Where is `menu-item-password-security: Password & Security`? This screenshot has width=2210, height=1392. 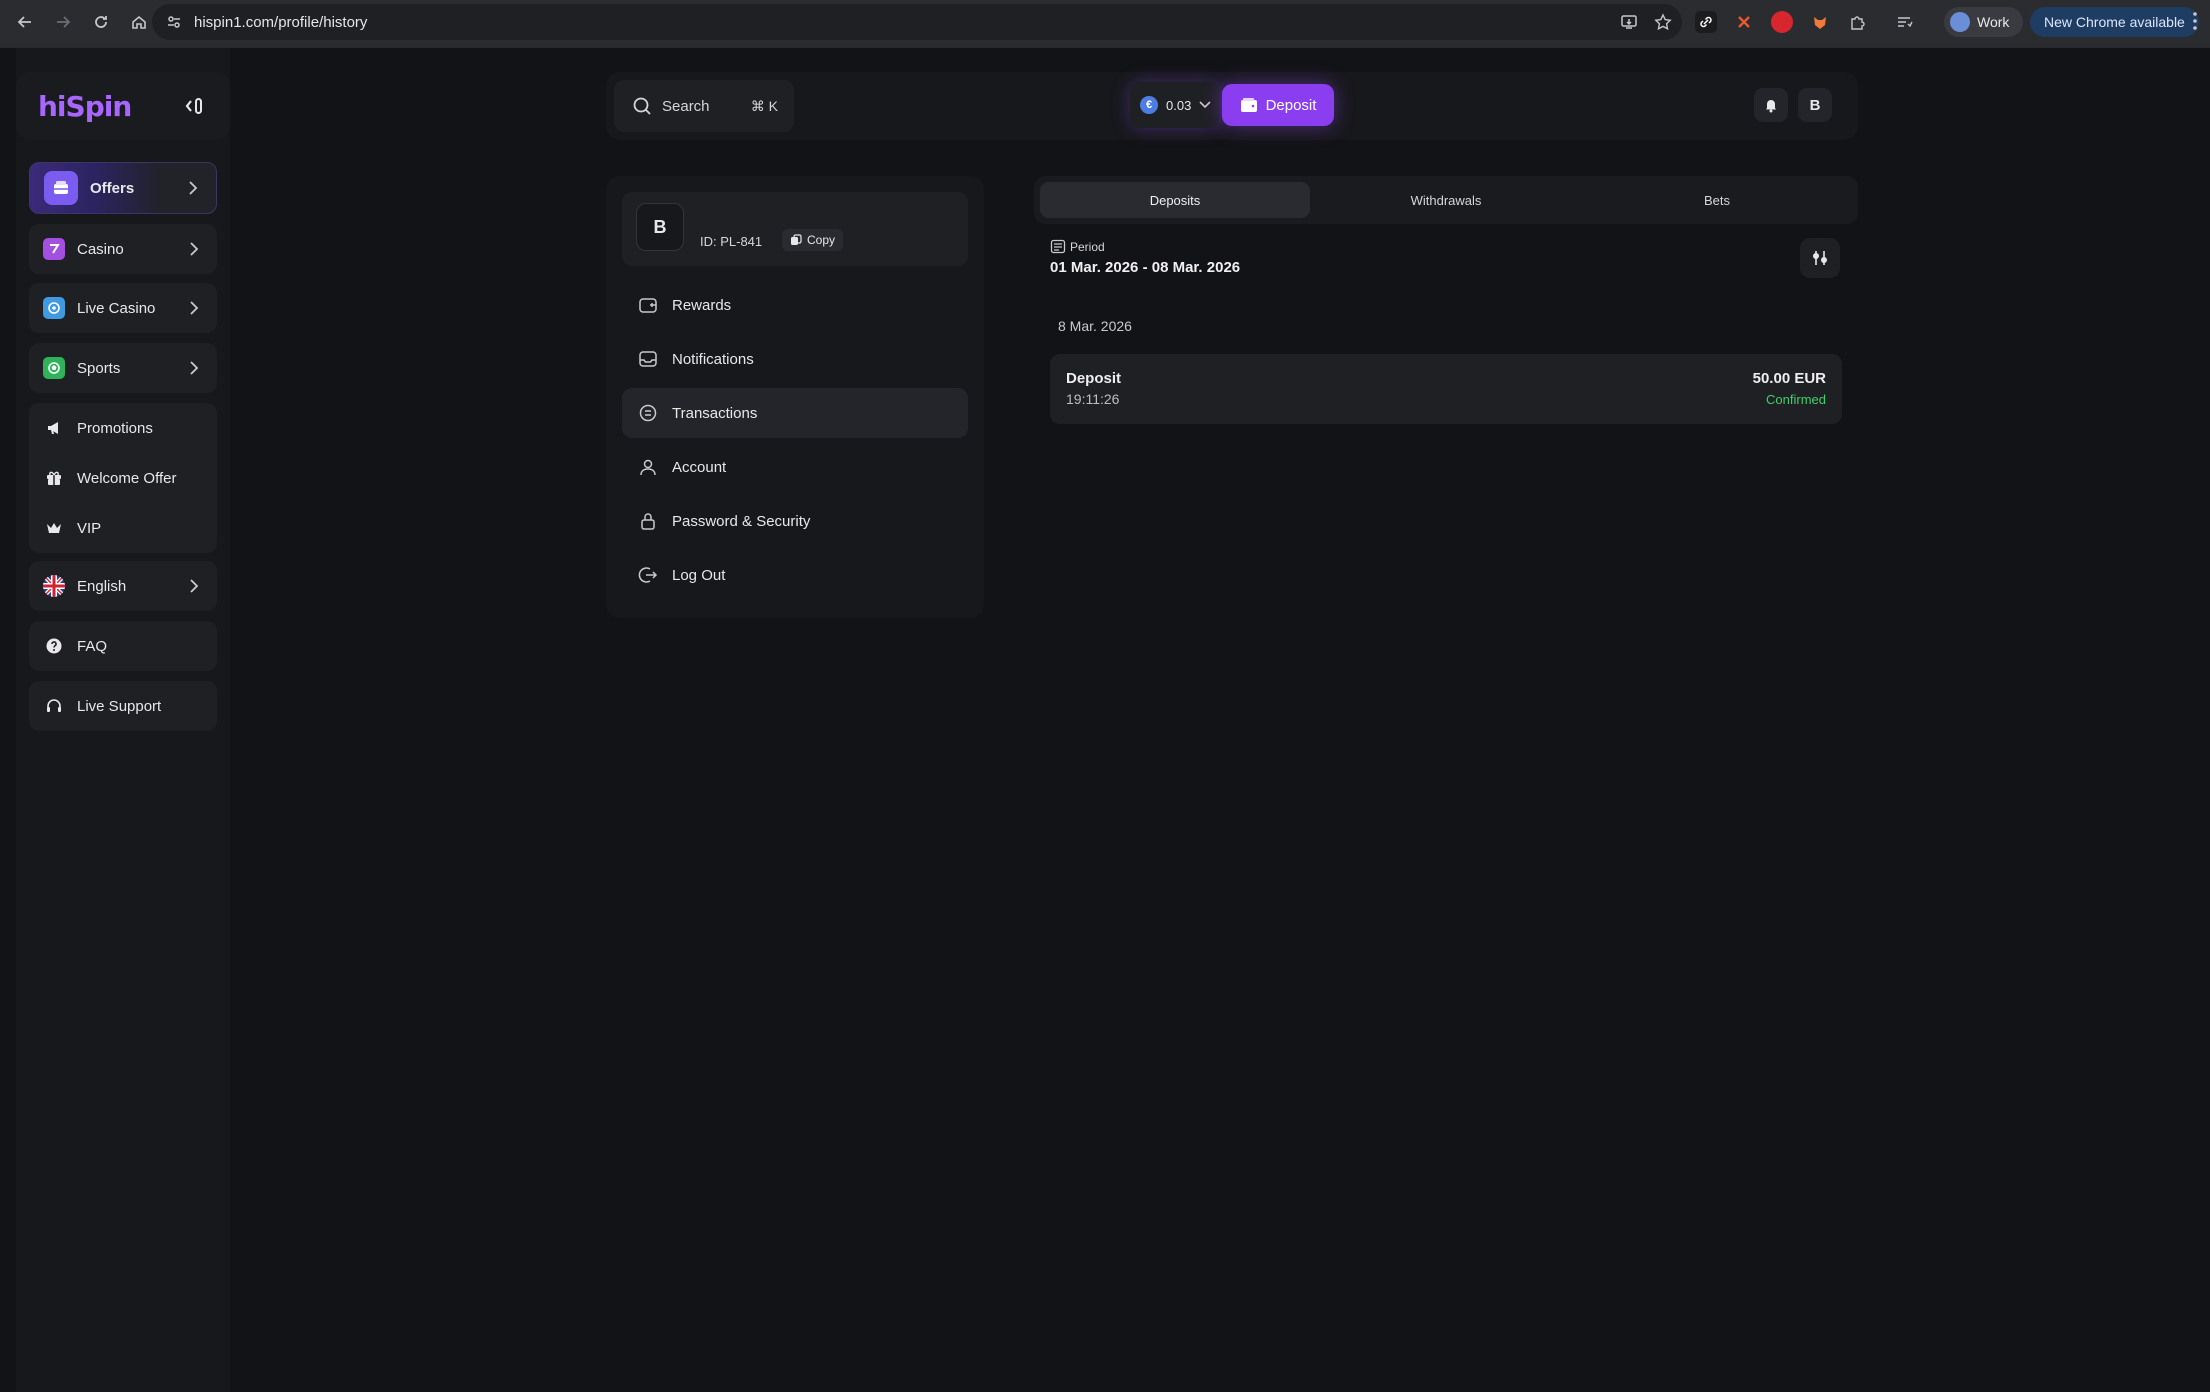 menu-item-password-security: Password & Security is located at coordinates (795, 521).